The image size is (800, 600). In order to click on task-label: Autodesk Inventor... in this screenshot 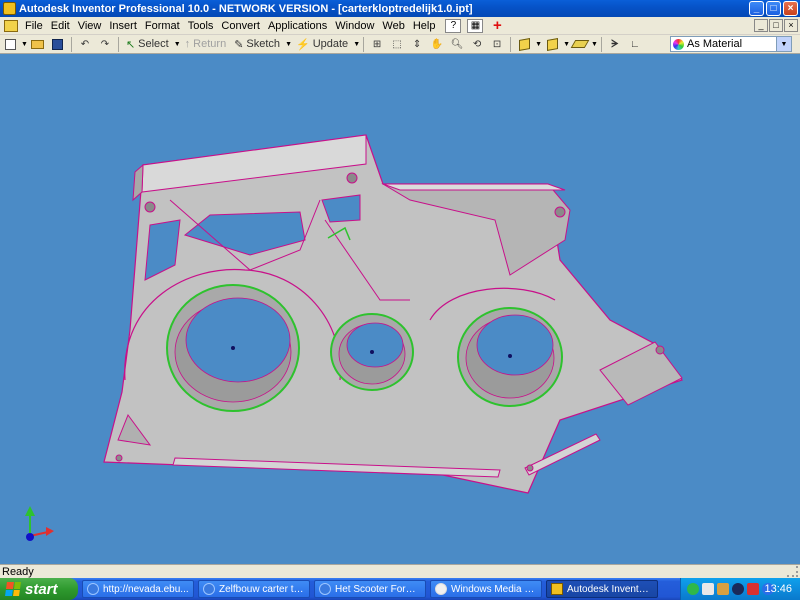, I will do `click(610, 589)`.